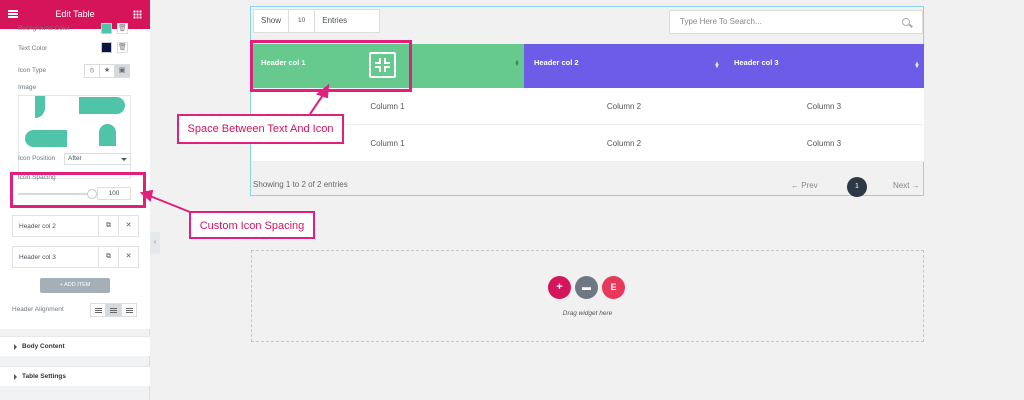  Describe the element at coordinates (586, 287) in the screenshot. I see `template-folder-icon: ▬` at that location.